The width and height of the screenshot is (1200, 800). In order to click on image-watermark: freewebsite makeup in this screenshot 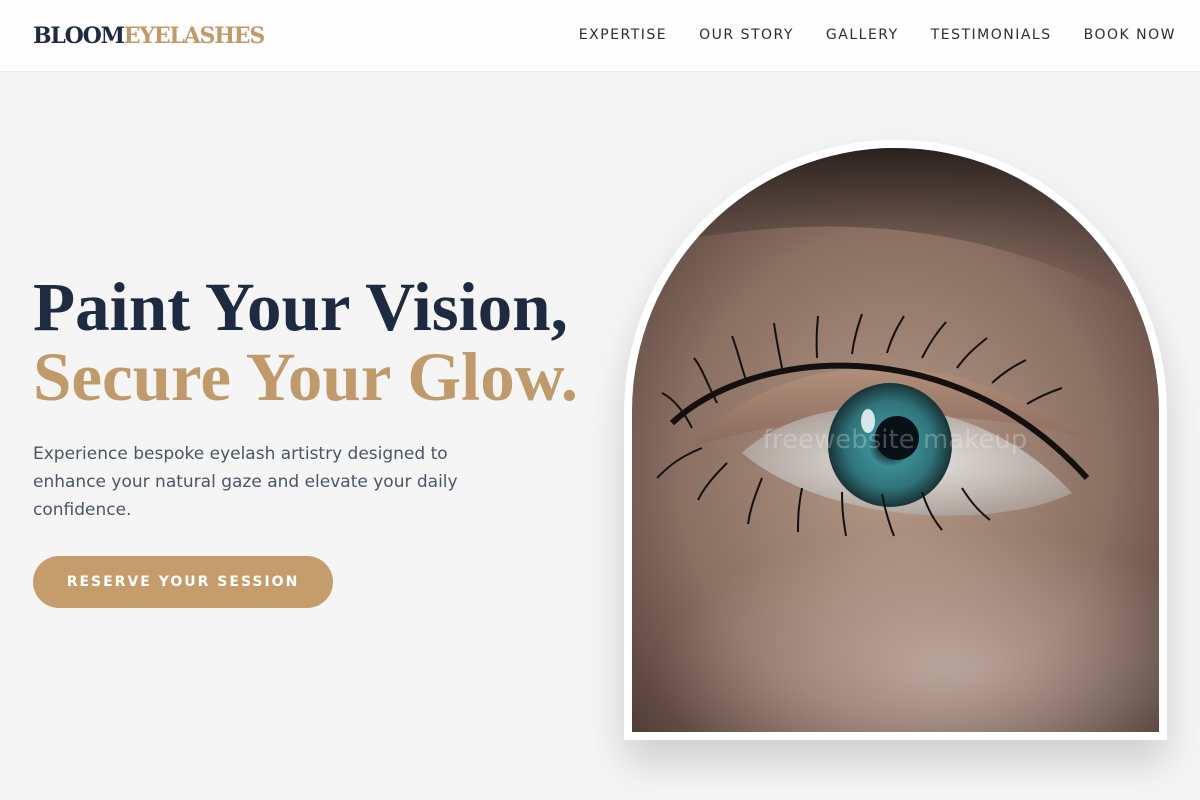, I will do `click(895, 440)`.